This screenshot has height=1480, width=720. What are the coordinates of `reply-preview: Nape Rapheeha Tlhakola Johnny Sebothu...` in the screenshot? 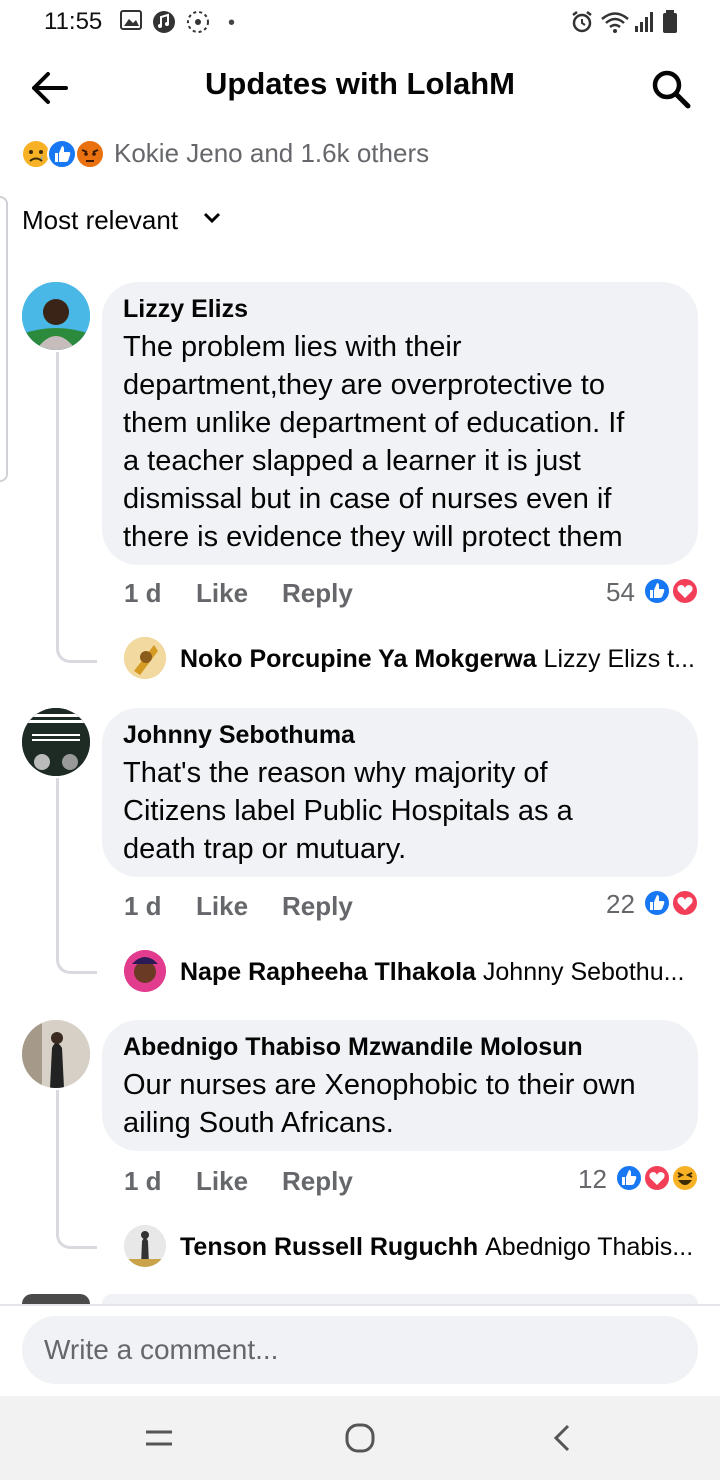 It's located at (432, 972).